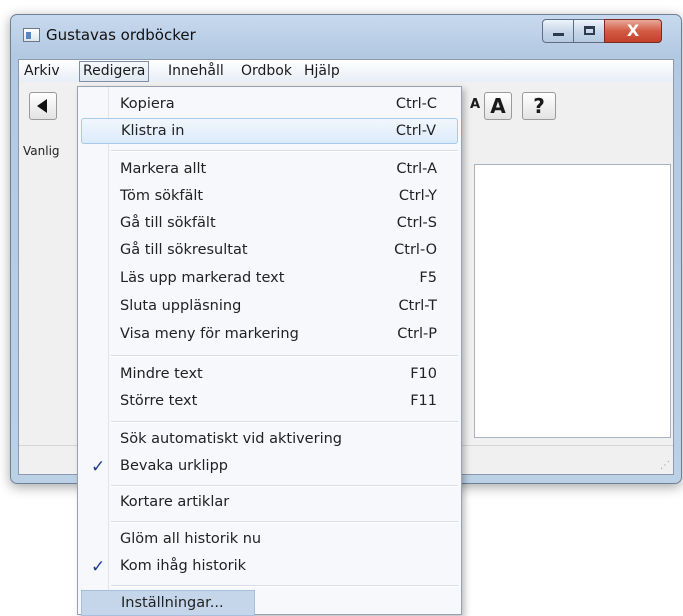 This screenshot has height=616, width=683. Describe the element at coordinates (209, 334) in the screenshot. I see `menu-item-label: Visa meny för markering` at that location.